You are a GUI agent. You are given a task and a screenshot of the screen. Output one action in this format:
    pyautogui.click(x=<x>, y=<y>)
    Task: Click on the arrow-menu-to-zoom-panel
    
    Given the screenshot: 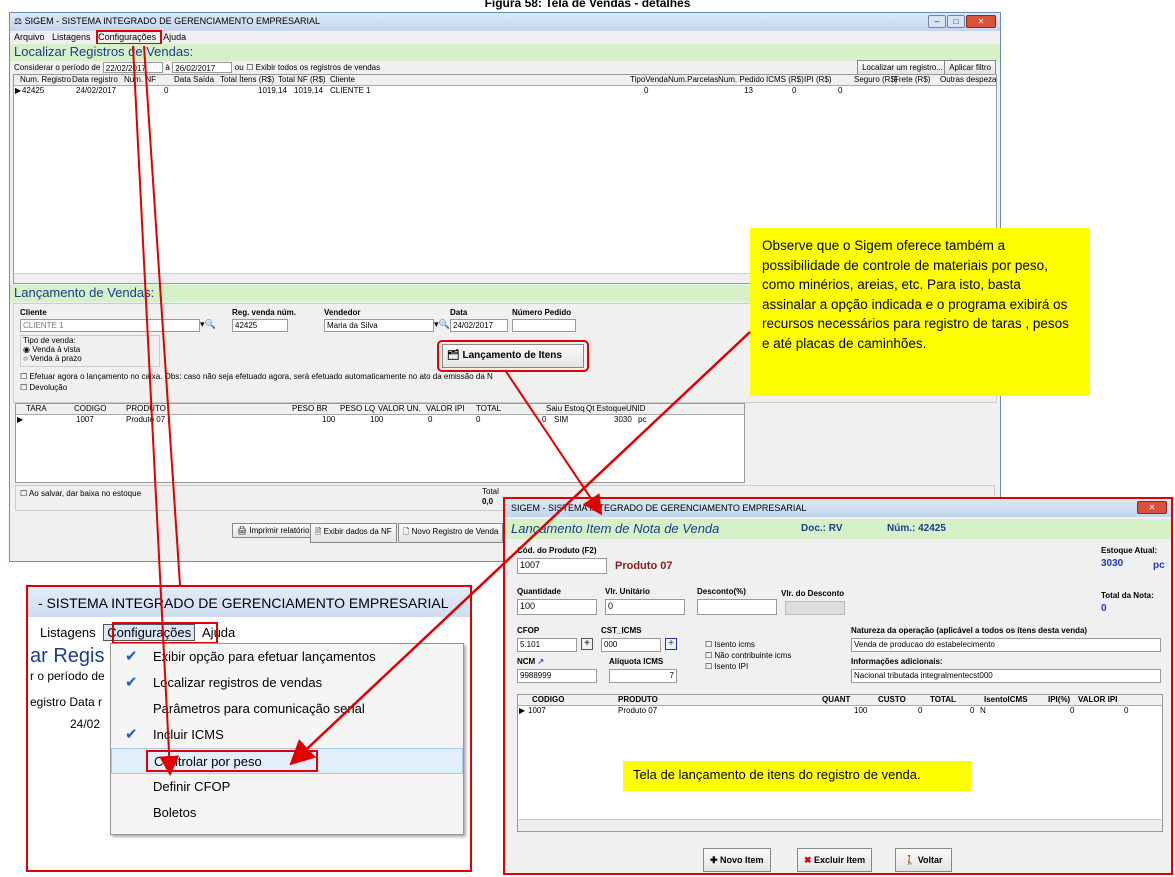 What is the action you would take?
    pyautogui.click(x=162, y=315)
    